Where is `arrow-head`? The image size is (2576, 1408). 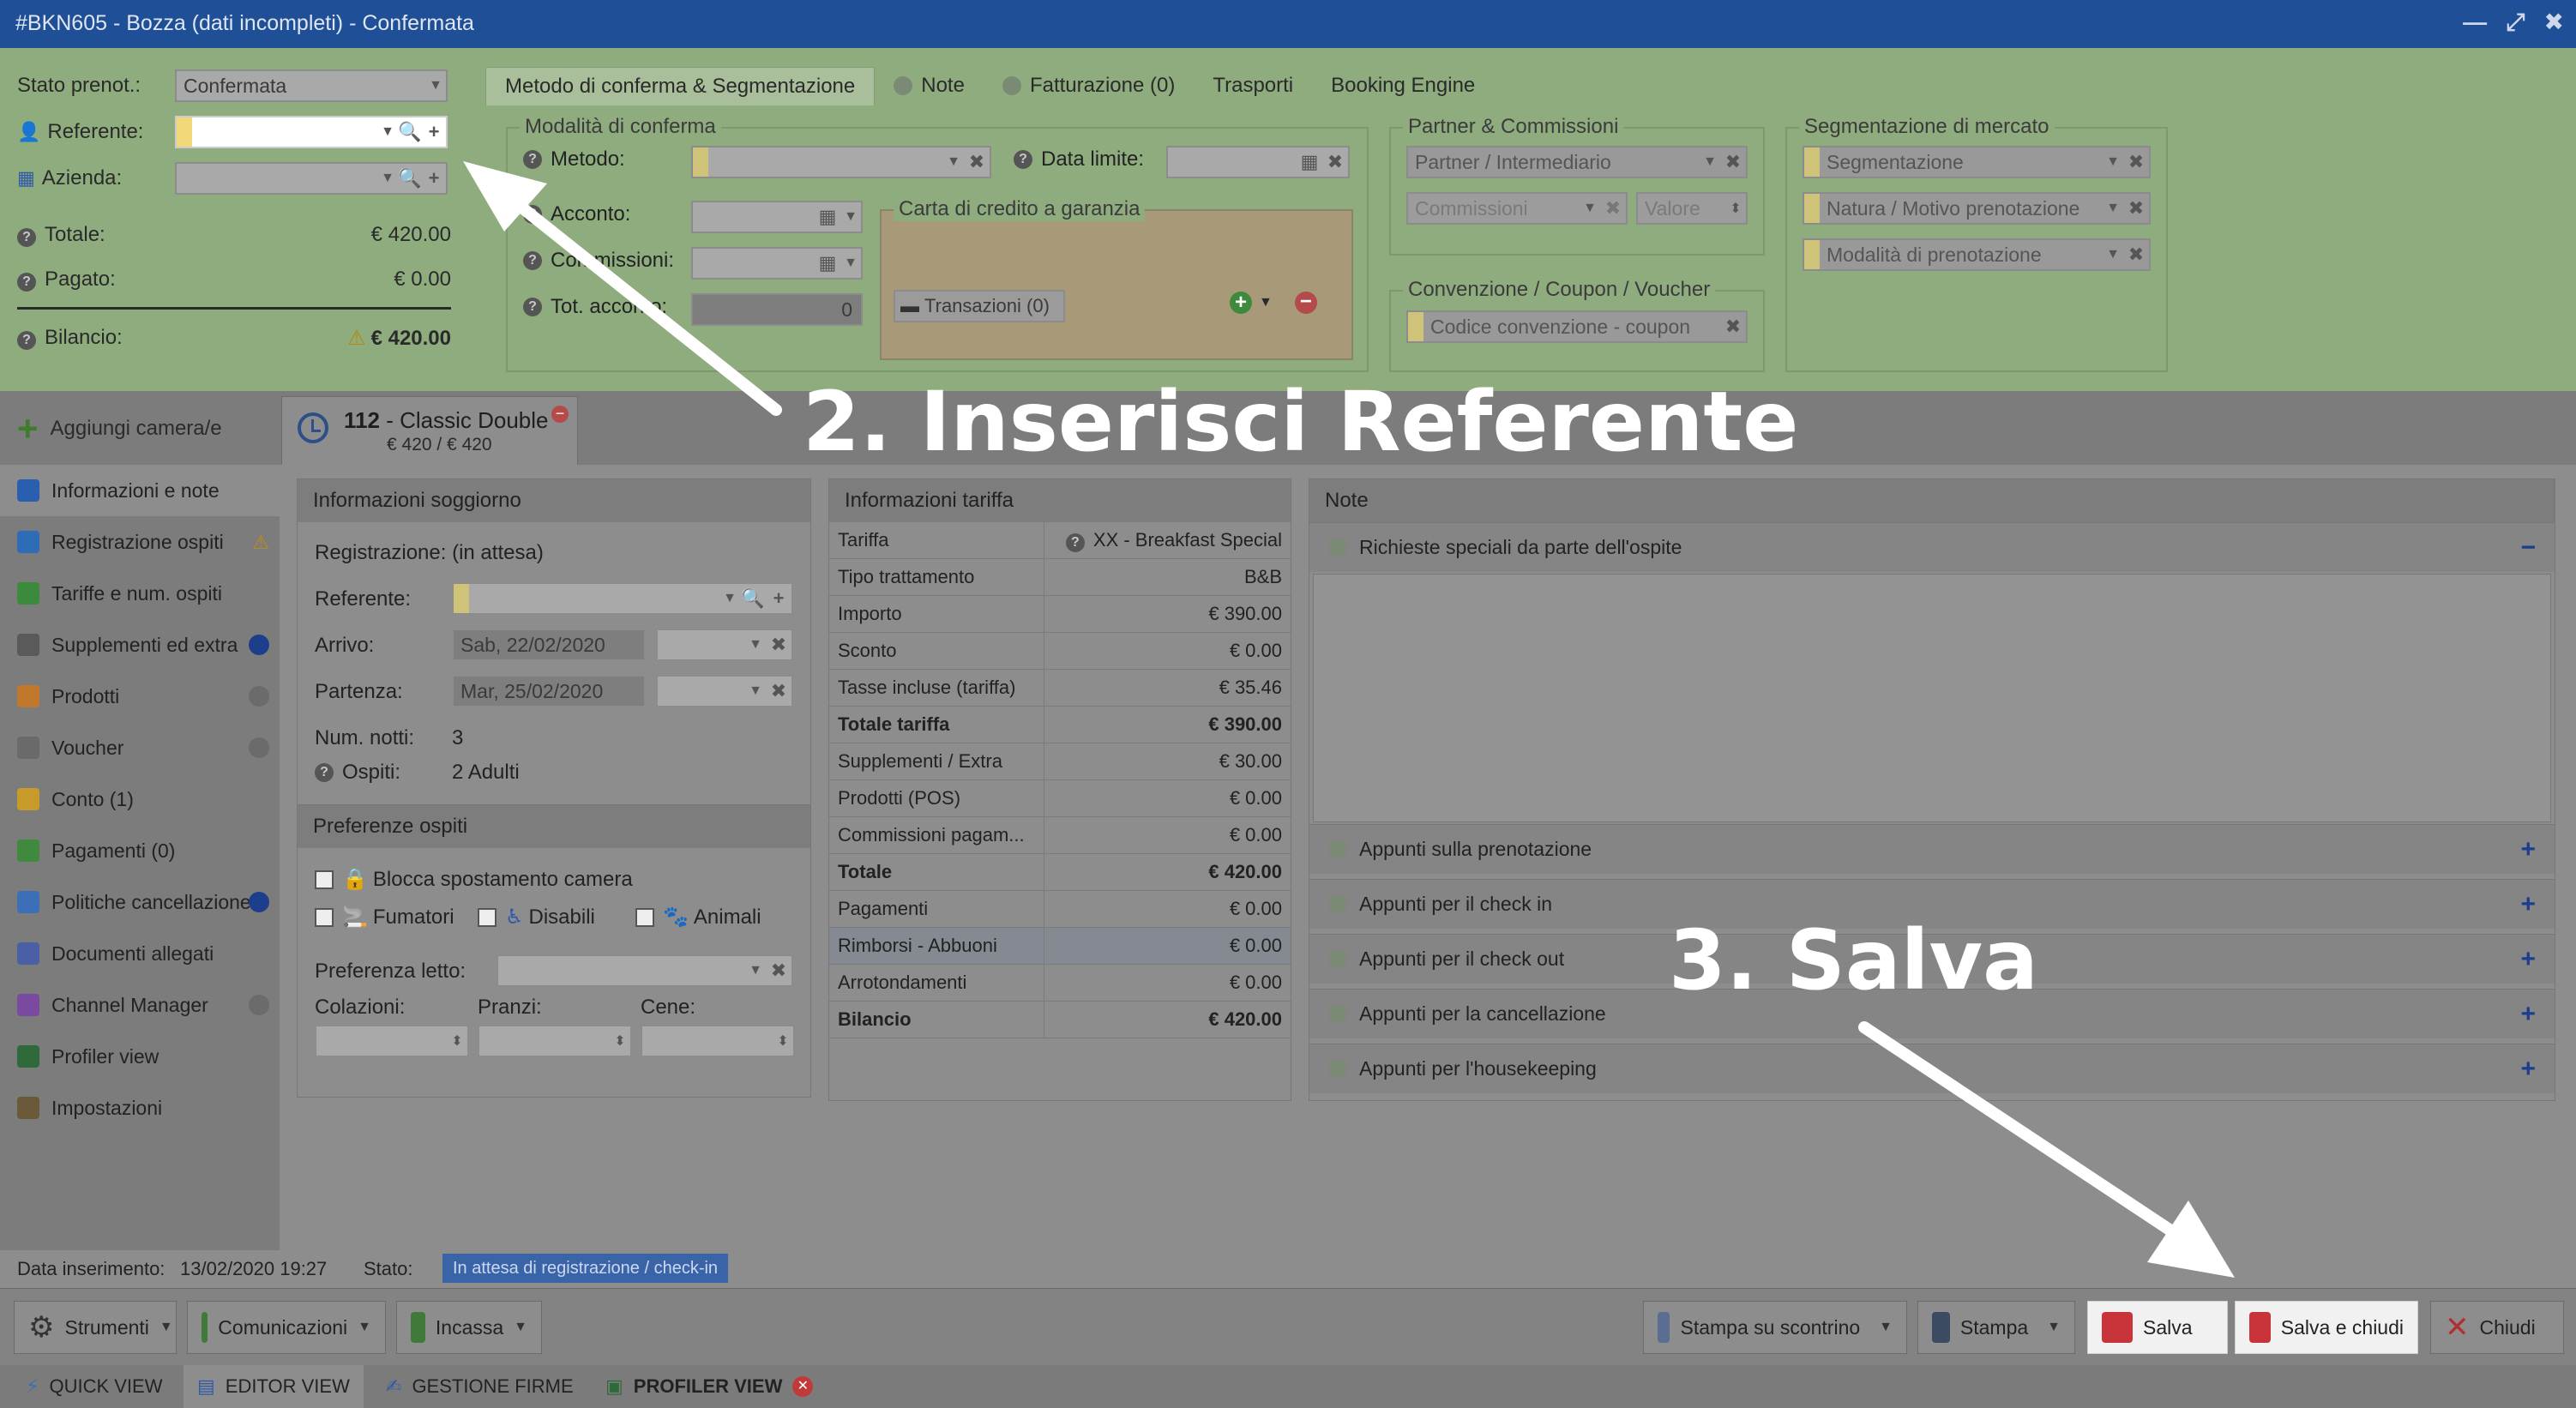
arrow-head is located at coordinates (2191, 1239).